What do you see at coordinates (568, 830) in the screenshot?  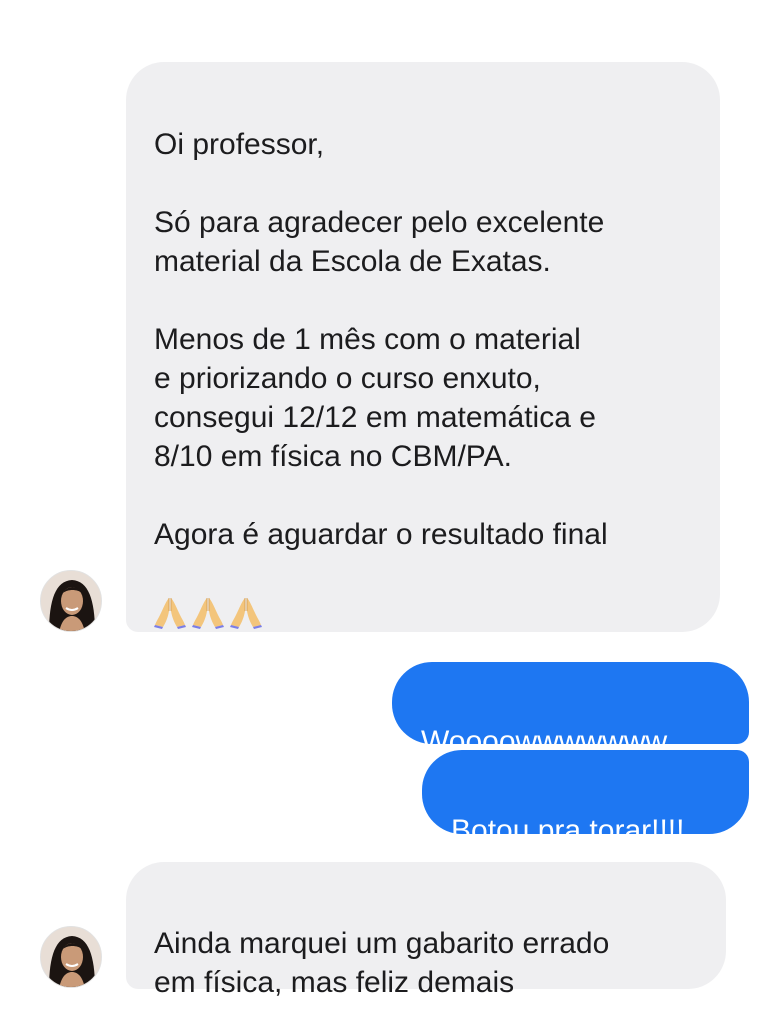 I see `message-text: Botou pra torar!!!!` at bounding box center [568, 830].